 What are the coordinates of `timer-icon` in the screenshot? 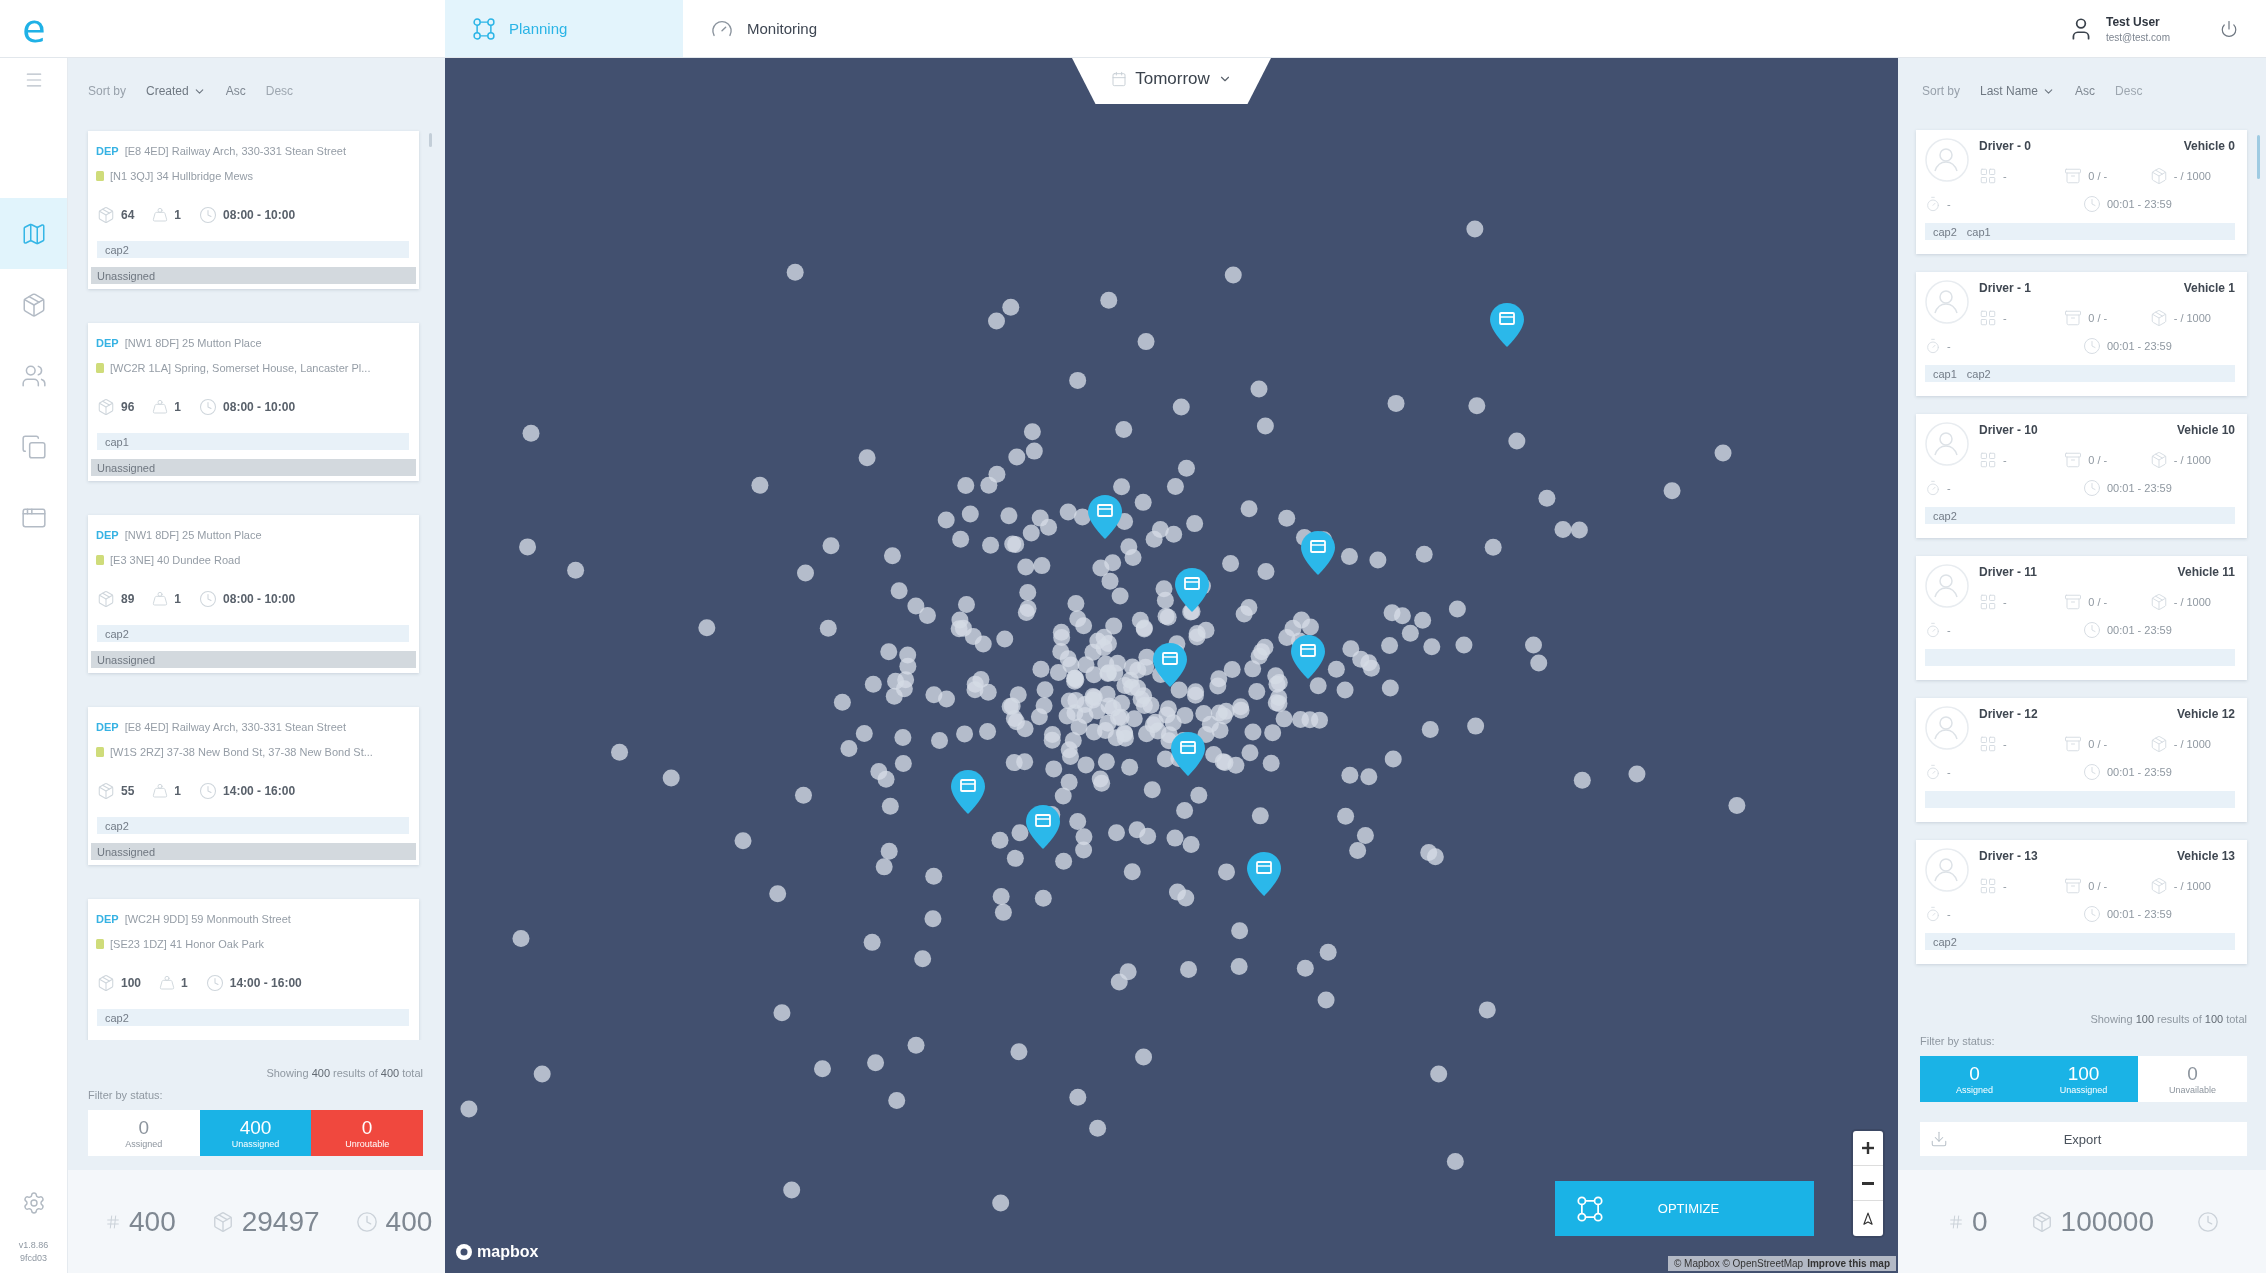 It's located at (1933, 488).